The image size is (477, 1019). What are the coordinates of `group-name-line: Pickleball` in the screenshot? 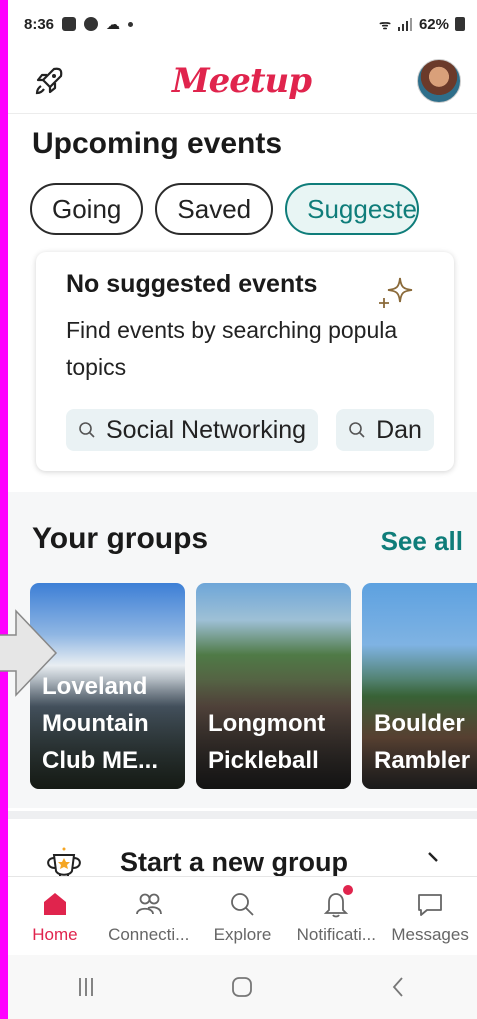 It's located at (263, 760).